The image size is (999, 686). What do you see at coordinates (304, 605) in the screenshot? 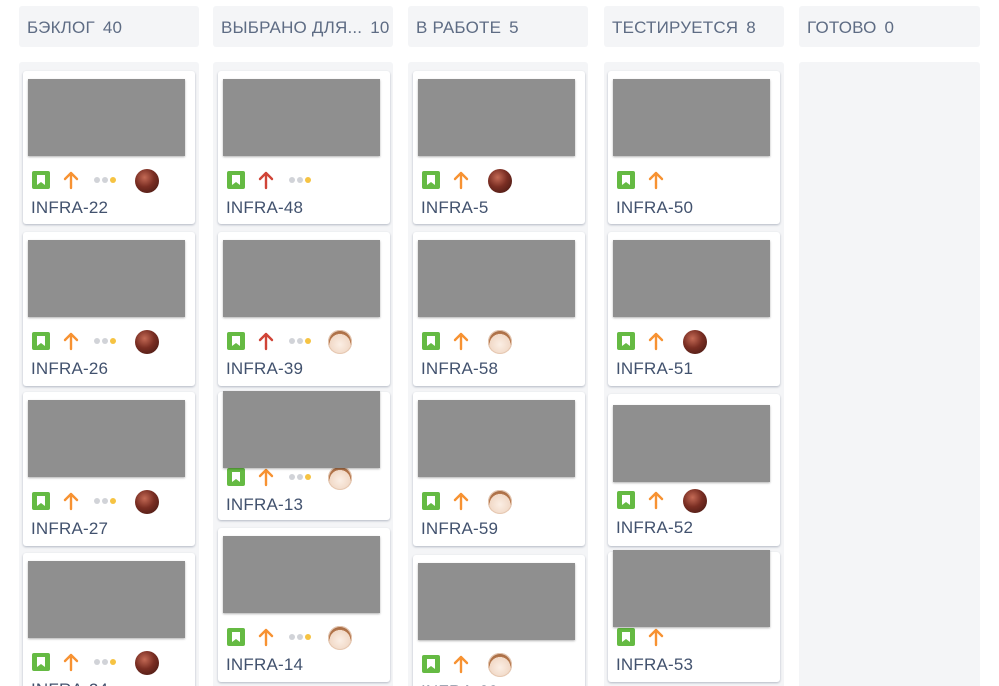
I see `issue-card: INFRA-14` at bounding box center [304, 605].